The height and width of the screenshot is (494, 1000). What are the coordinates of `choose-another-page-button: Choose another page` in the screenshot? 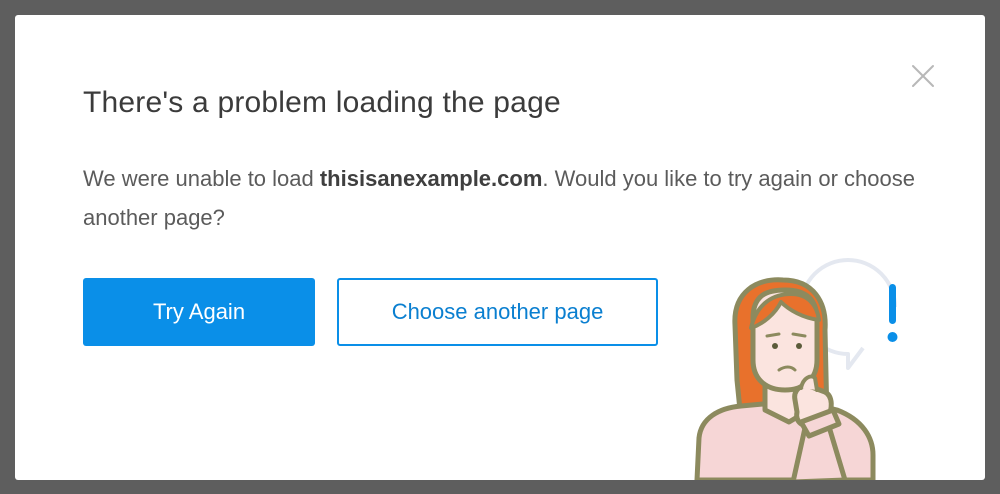 It's located at (497, 312).